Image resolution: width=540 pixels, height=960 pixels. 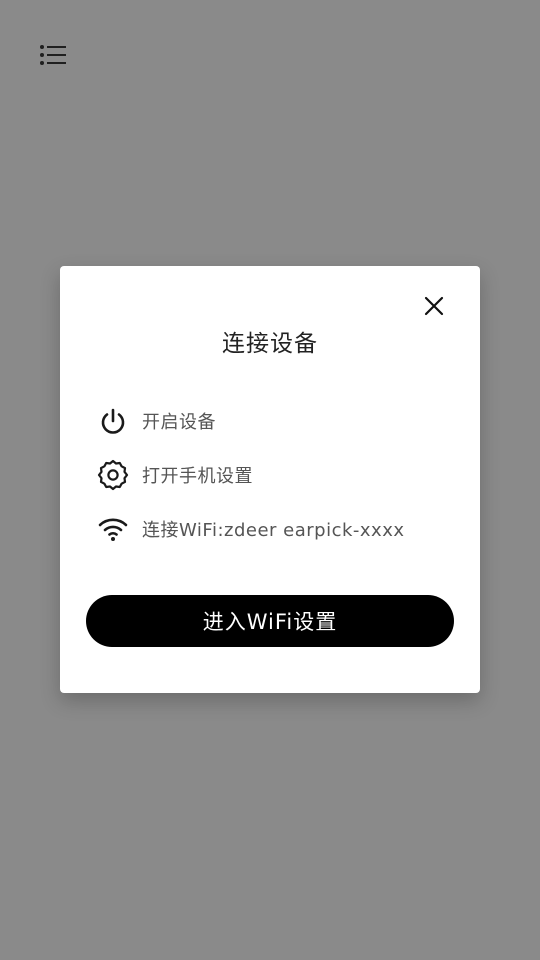 I want to click on close-button, so click(x=434, y=306).